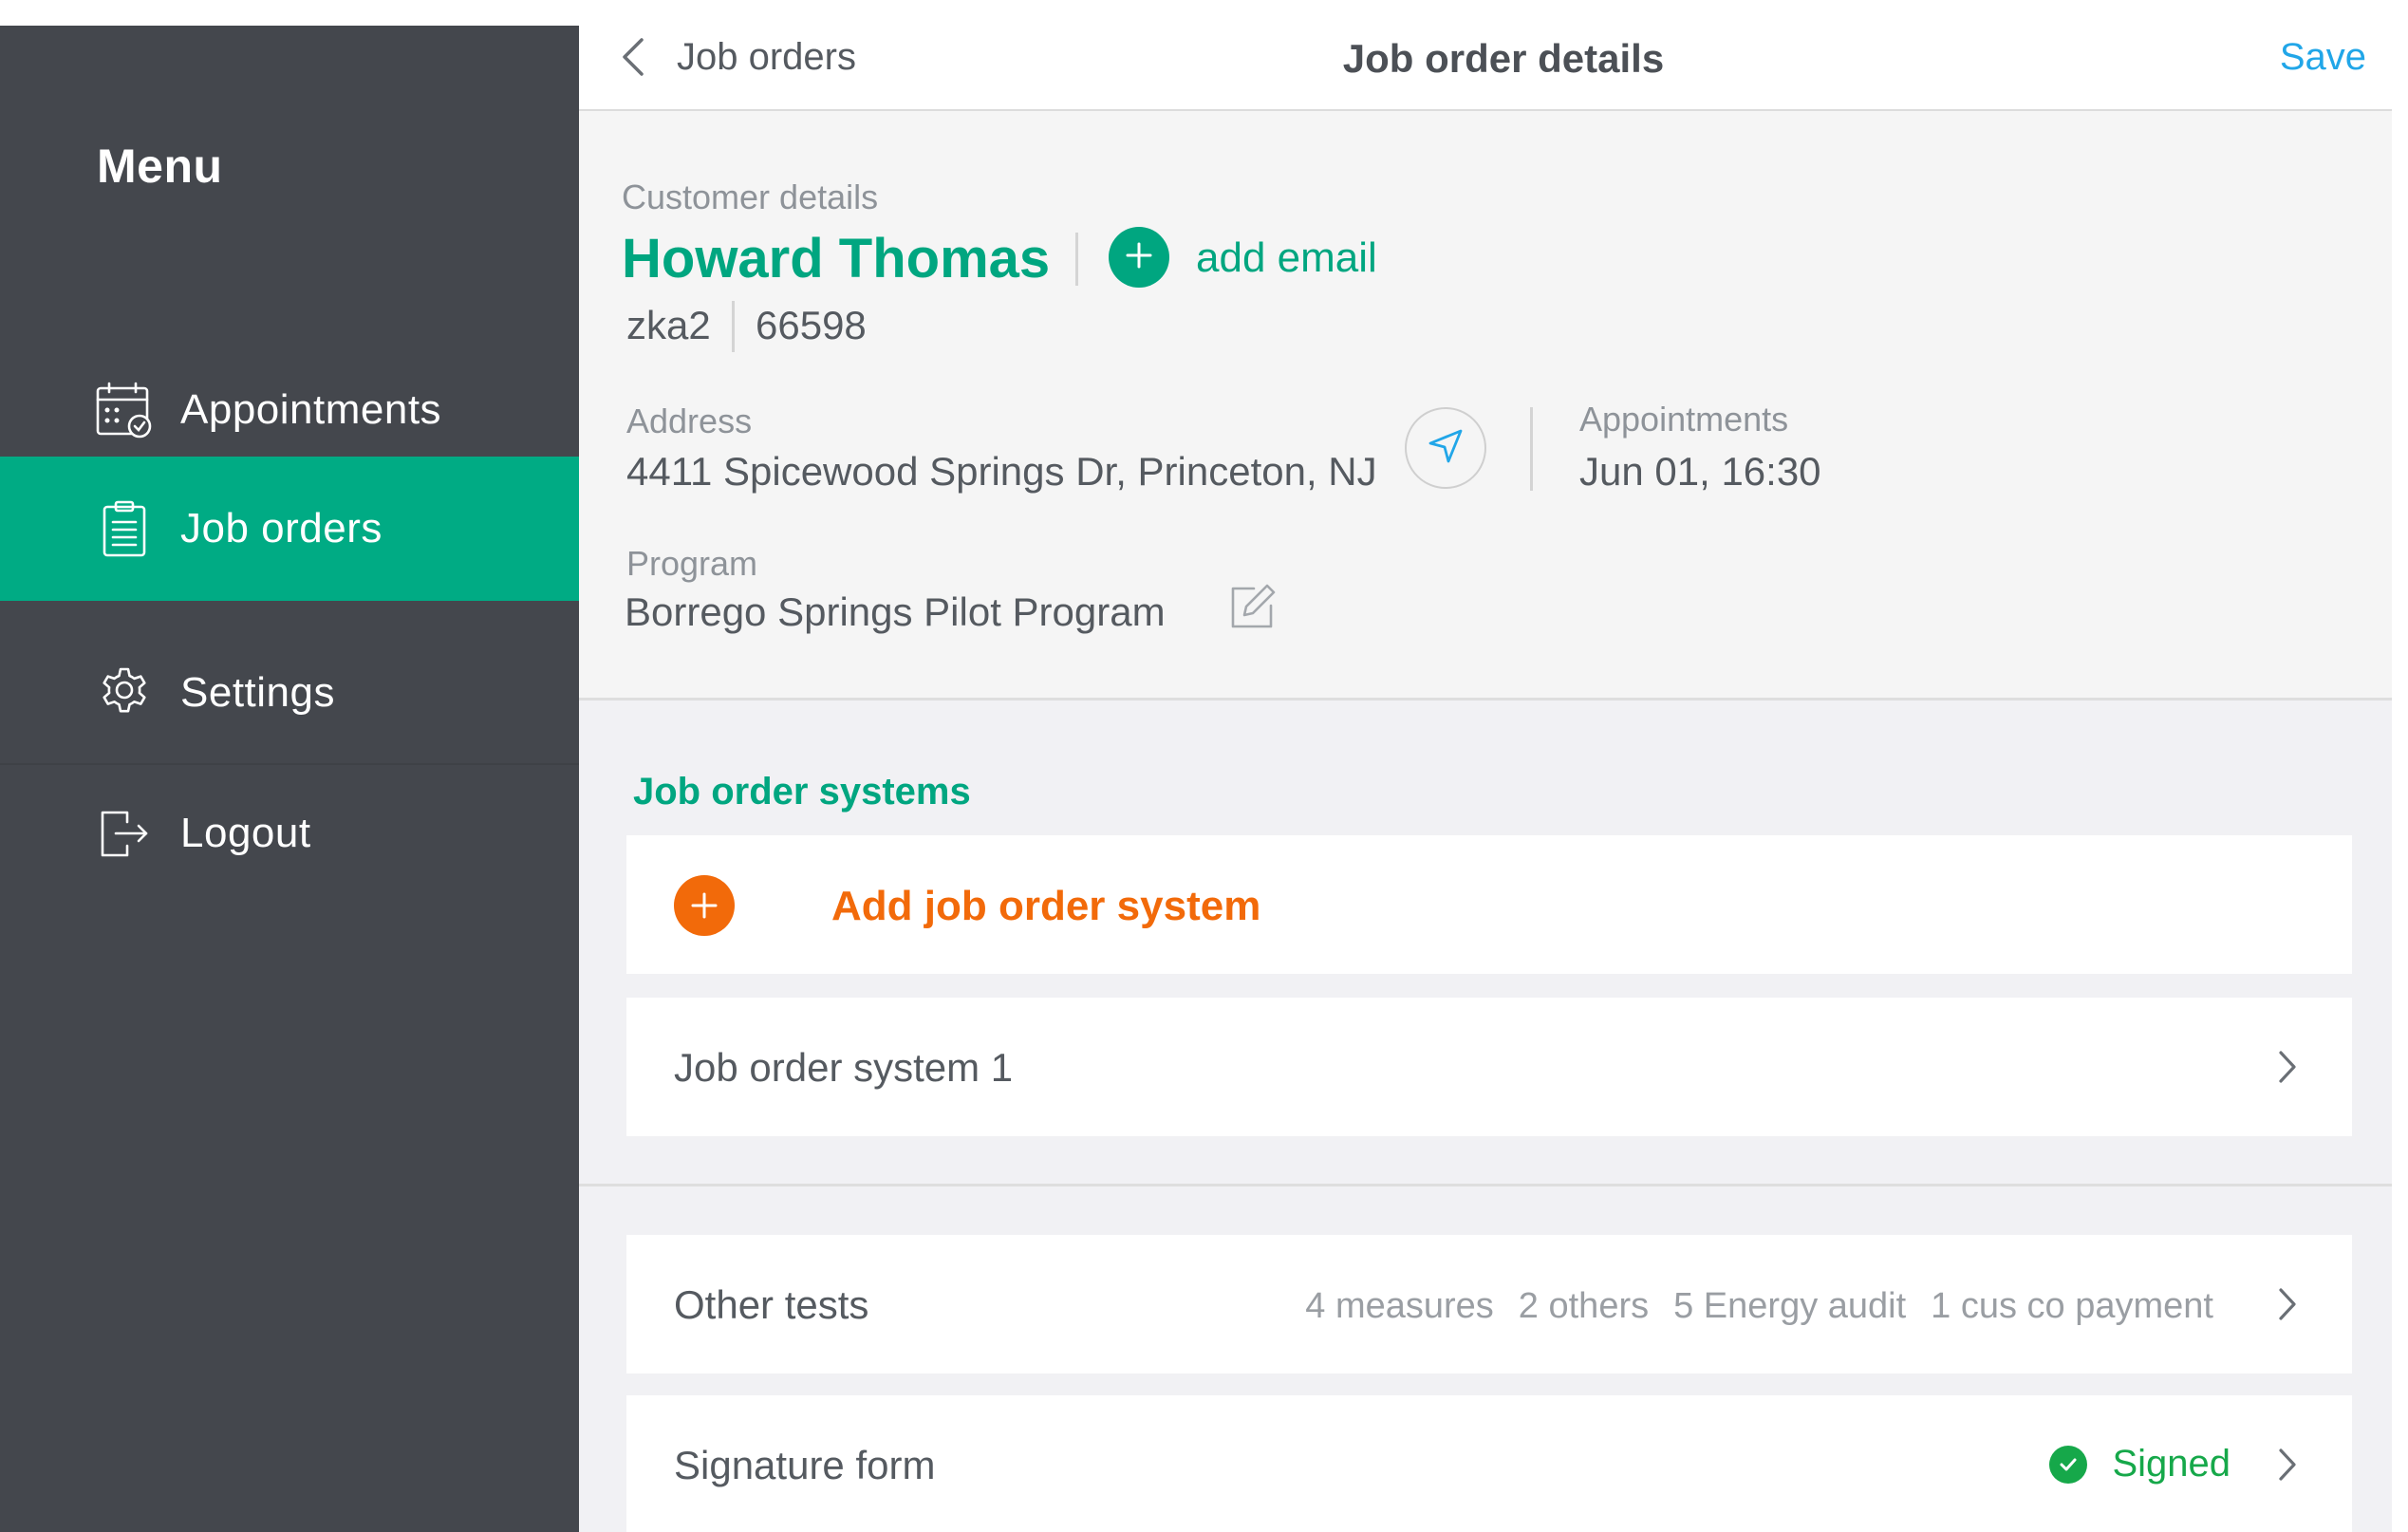 This screenshot has width=2408, height=1532. Describe the element at coordinates (1790, 1306) in the screenshot. I see `summary-energy-audit: 5 Energy audit` at that location.